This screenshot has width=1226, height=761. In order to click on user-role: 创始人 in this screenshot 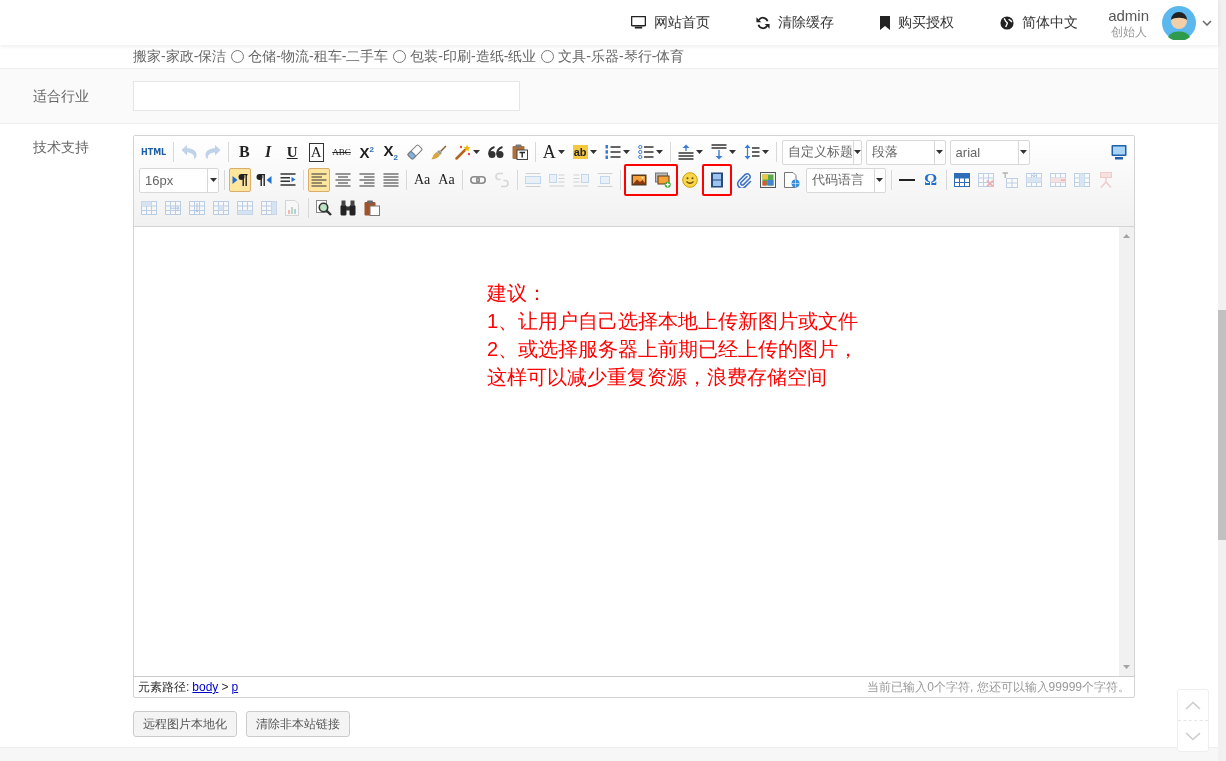, I will do `click(1128, 31)`.